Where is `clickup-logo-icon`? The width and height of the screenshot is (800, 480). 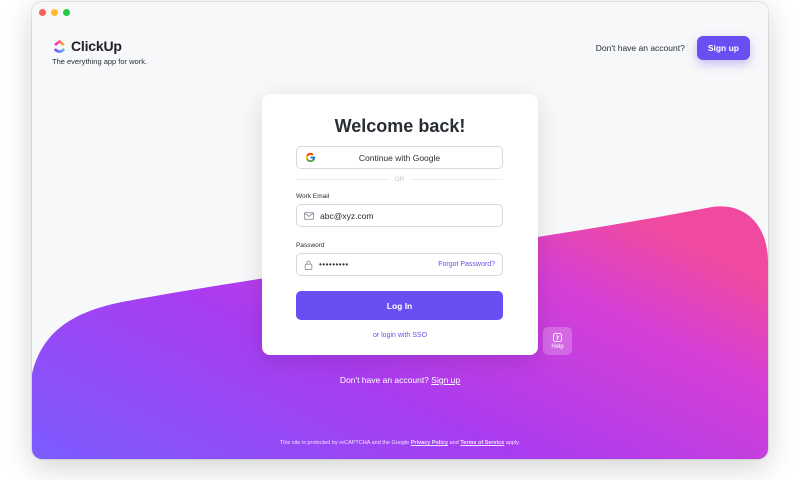 clickup-logo-icon is located at coordinates (59, 46).